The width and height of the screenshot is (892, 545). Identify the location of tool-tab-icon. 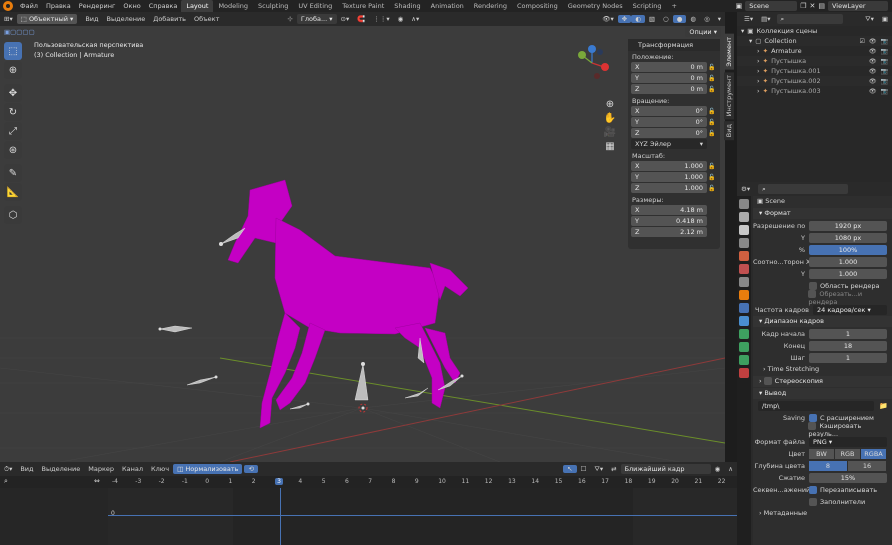
(744, 204).